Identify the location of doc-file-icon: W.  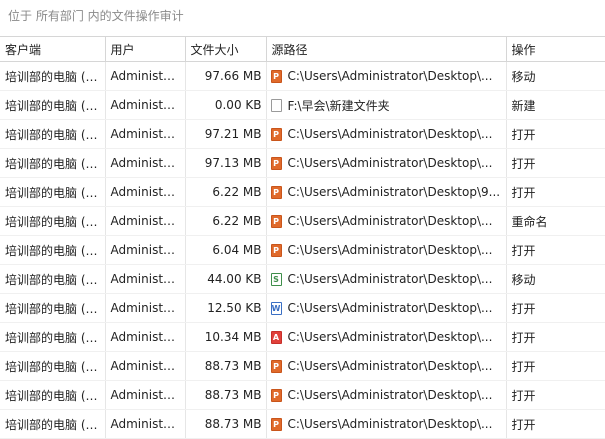
(276, 308).